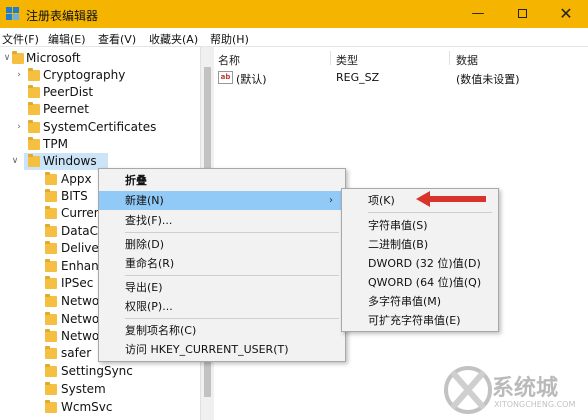 This screenshot has height=420, width=588. Describe the element at coordinates (97, 371) in the screenshot. I see `tree-item-label: SettingSync` at that location.